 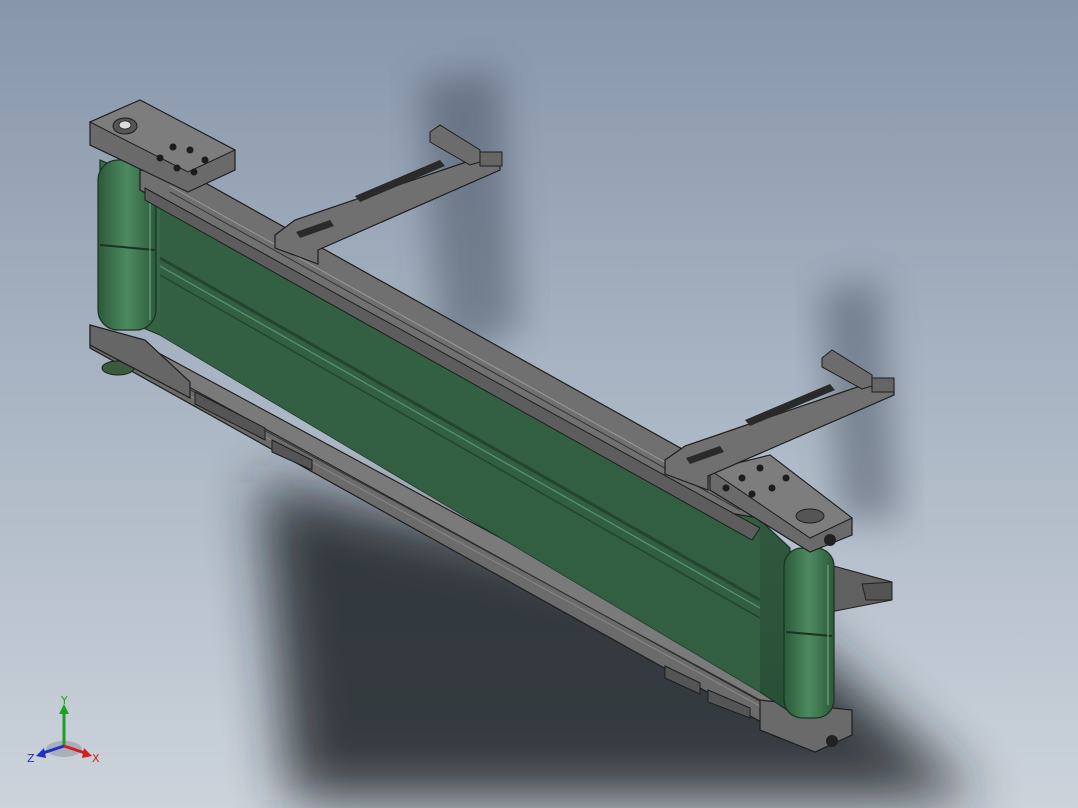 I want to click on z-axis-label: Z, so click(x=31, y=758).